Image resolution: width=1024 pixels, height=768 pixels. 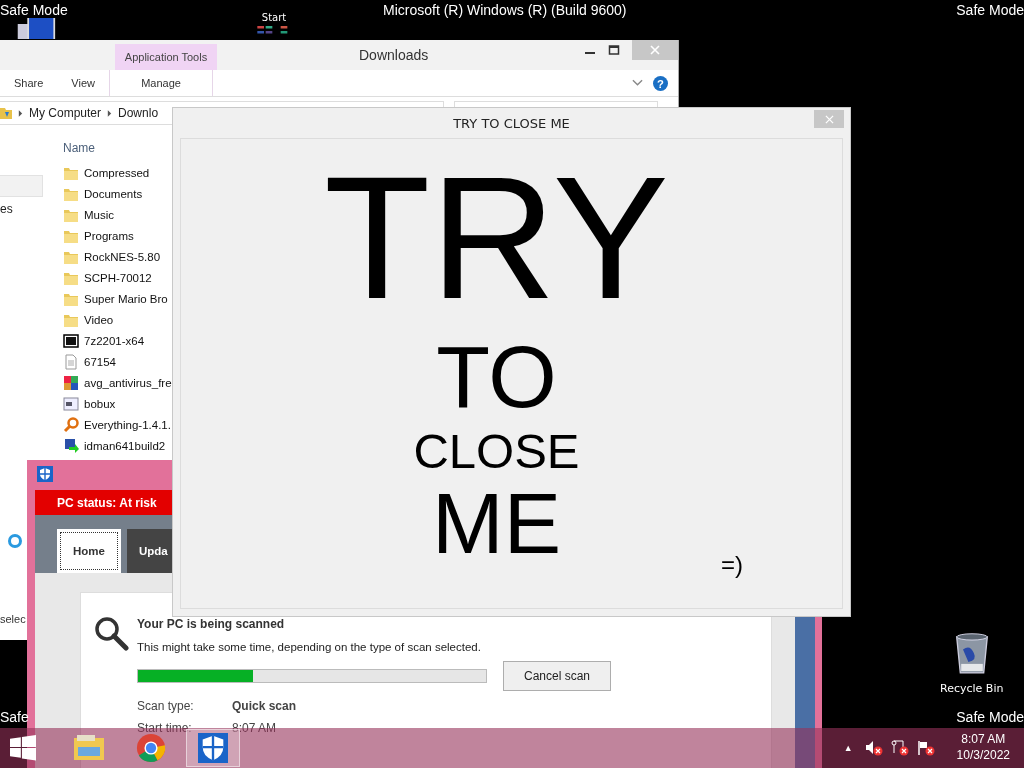 What do you see at coordinates (13, 619) in the screenshot?
I see `status-text: selec` at bounding box center [13, 619].